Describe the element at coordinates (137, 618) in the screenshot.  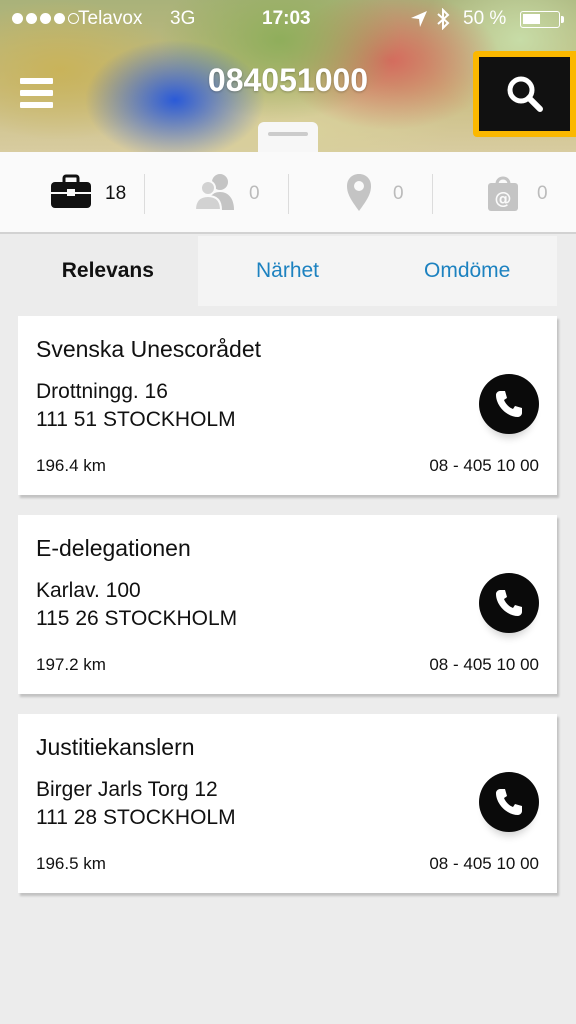
I see `result-city: 115 26 STOCKHOLM` at that location.